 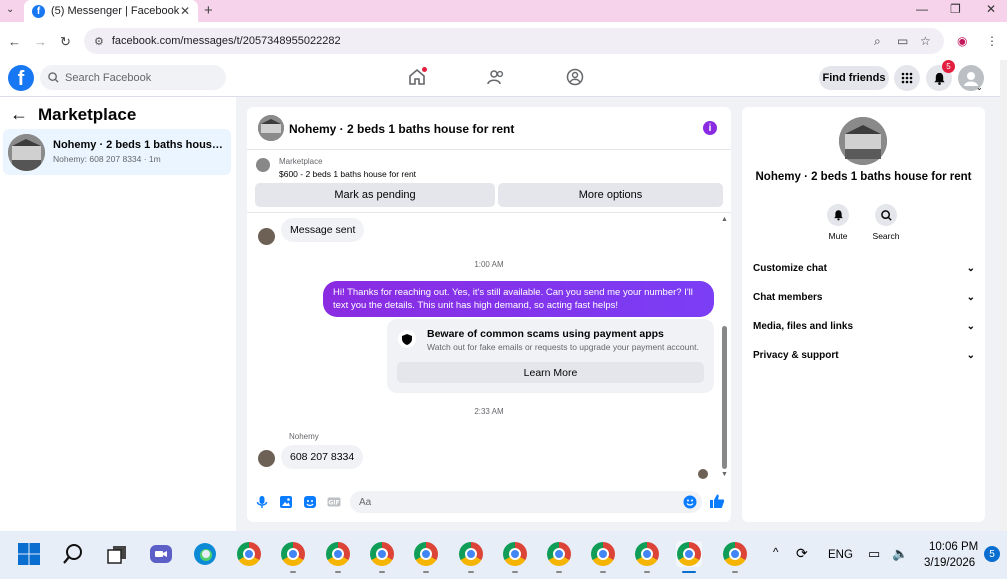 I want to click on chrome-profile-active-icon, so click(x=689, y=554).